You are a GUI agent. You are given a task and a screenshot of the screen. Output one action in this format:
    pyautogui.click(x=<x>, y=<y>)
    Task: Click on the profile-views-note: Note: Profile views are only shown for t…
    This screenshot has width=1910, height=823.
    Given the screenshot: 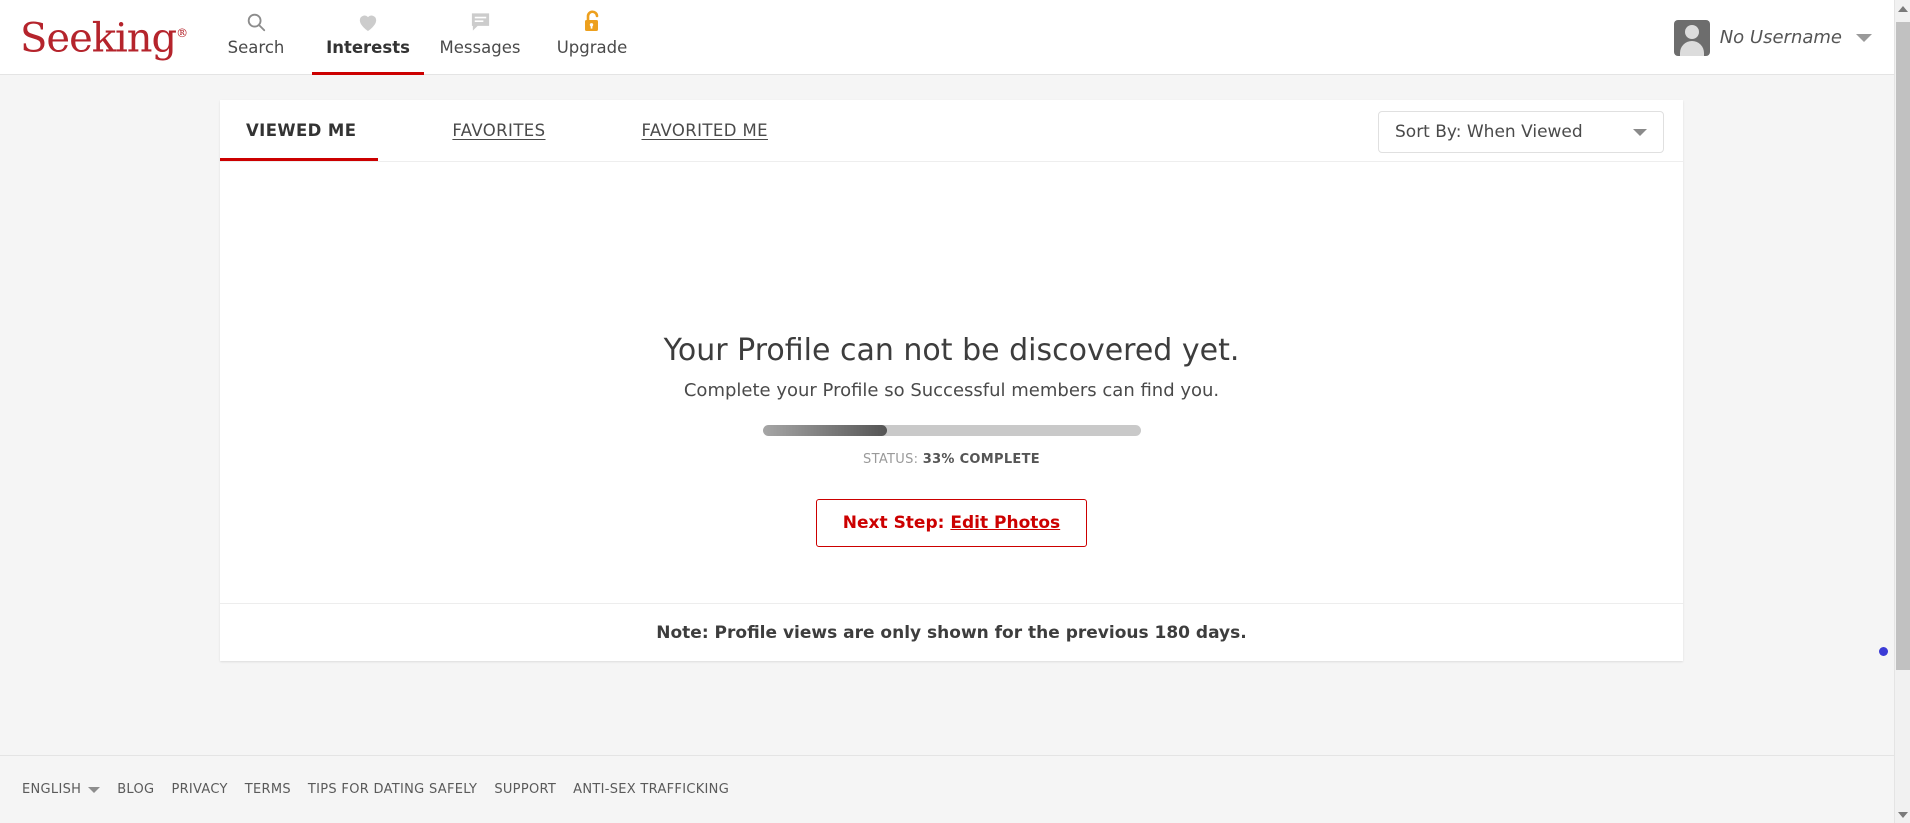 What is the action you would take?
    pyautogui.click(x=951, y=632)
    